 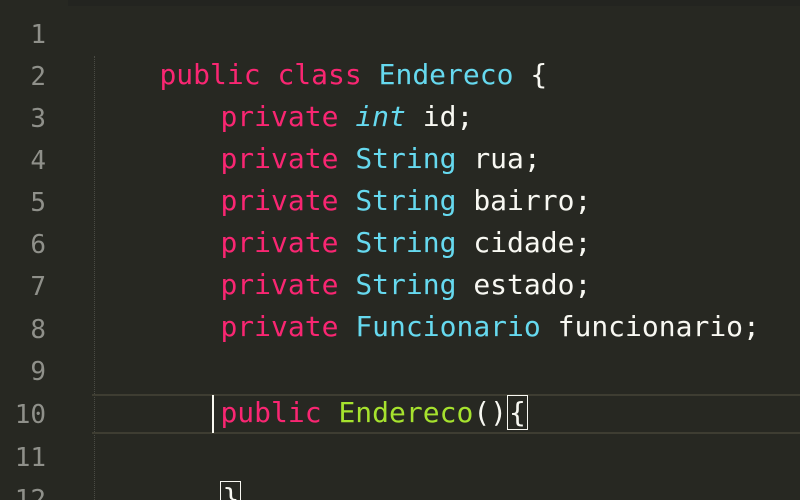 I want to click on line-number: 4, so click(x=38, y=161).